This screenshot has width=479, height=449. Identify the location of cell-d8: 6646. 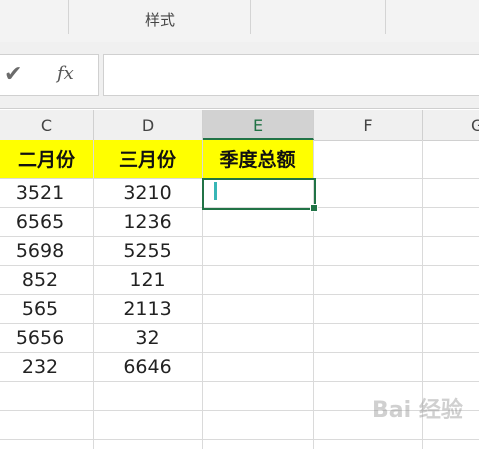
(147, 366).